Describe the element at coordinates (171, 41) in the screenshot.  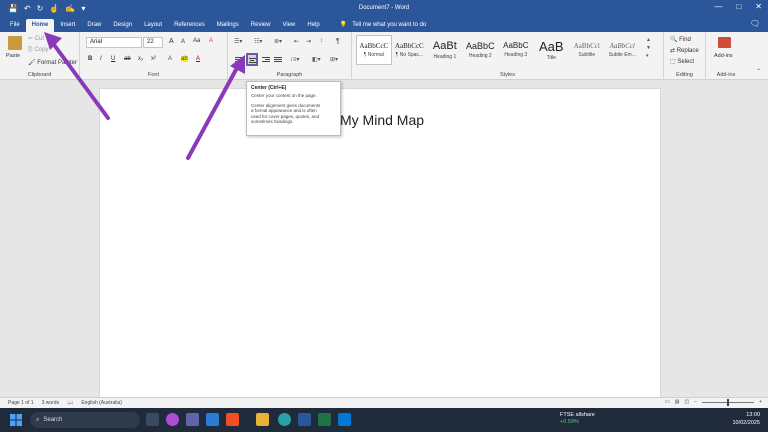
I see `grow-font-button: A` at that location.